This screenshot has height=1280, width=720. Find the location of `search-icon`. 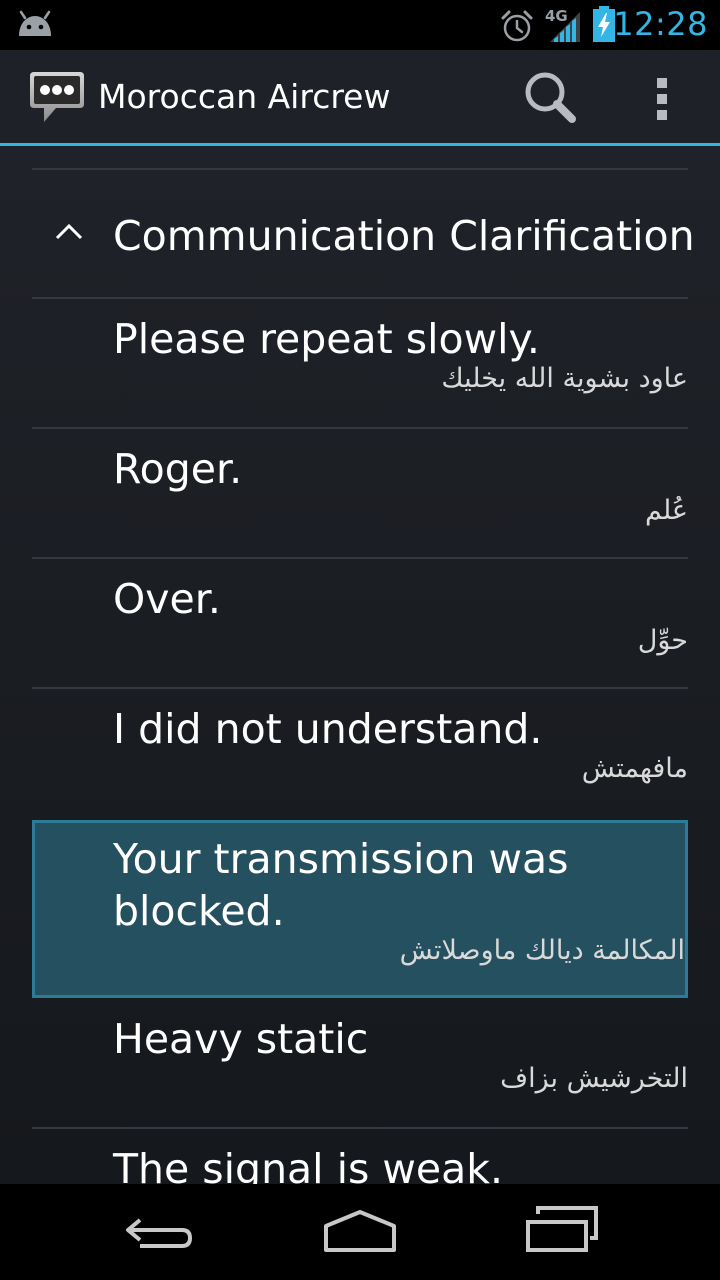

search-icon is located at coordinates (552, 97).